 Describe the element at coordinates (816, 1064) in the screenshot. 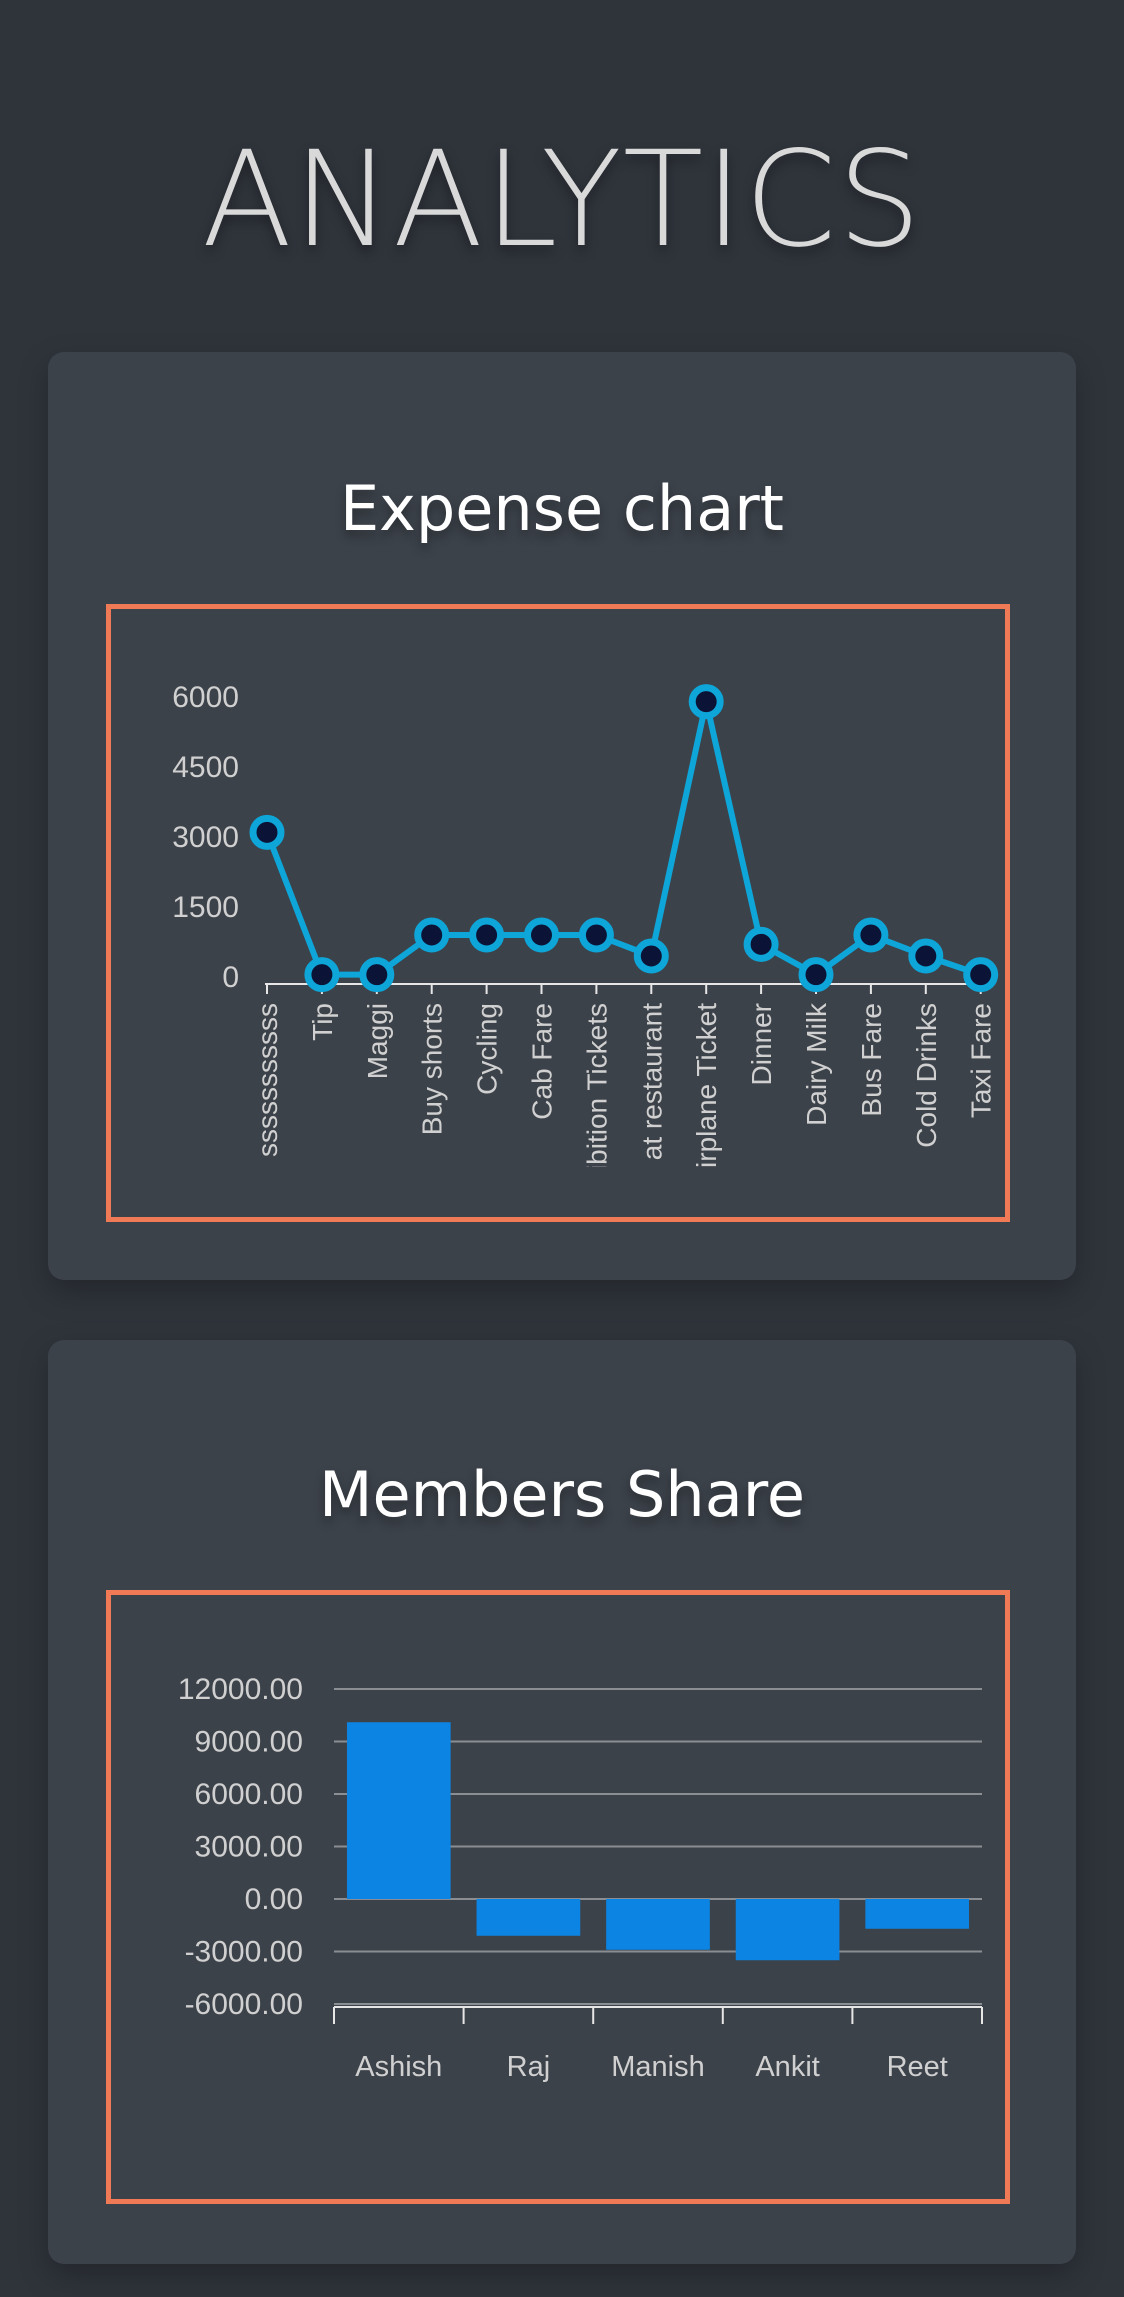

I see `x-tick-label: Dairy Milk` at that location.